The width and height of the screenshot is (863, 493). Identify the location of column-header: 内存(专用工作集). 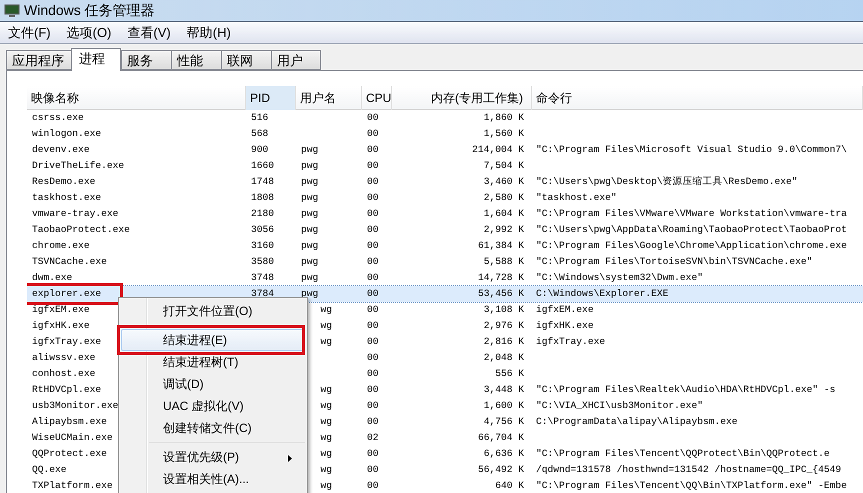
(462, 98).